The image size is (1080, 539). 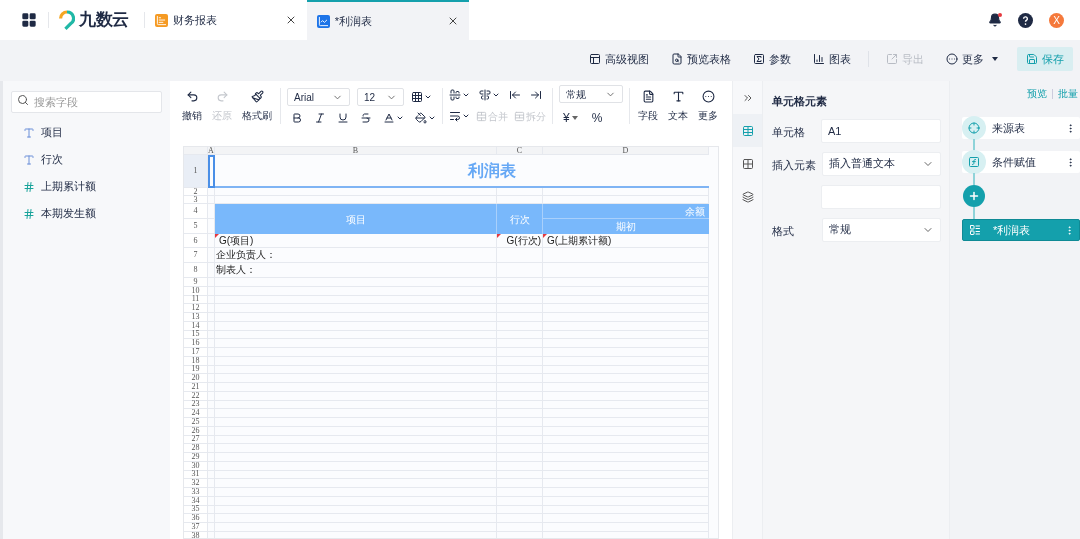 What do you see at coordinates (320, 118) in the screenshot?
I see `italic-icon` at bounding box center [320, 118].